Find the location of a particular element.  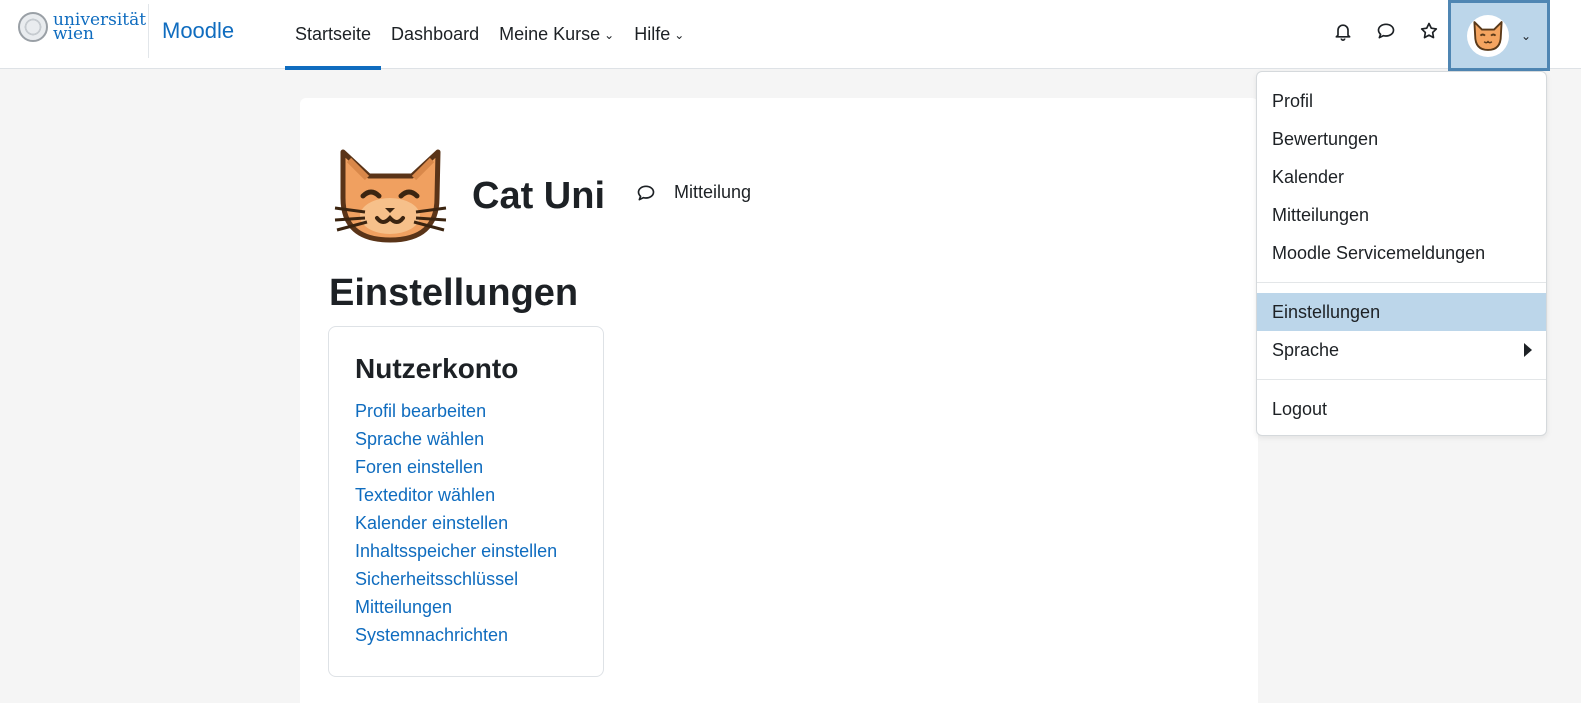

menu-item-mitteilungen: Mitteilungen is located at coordinates (1401, 215).